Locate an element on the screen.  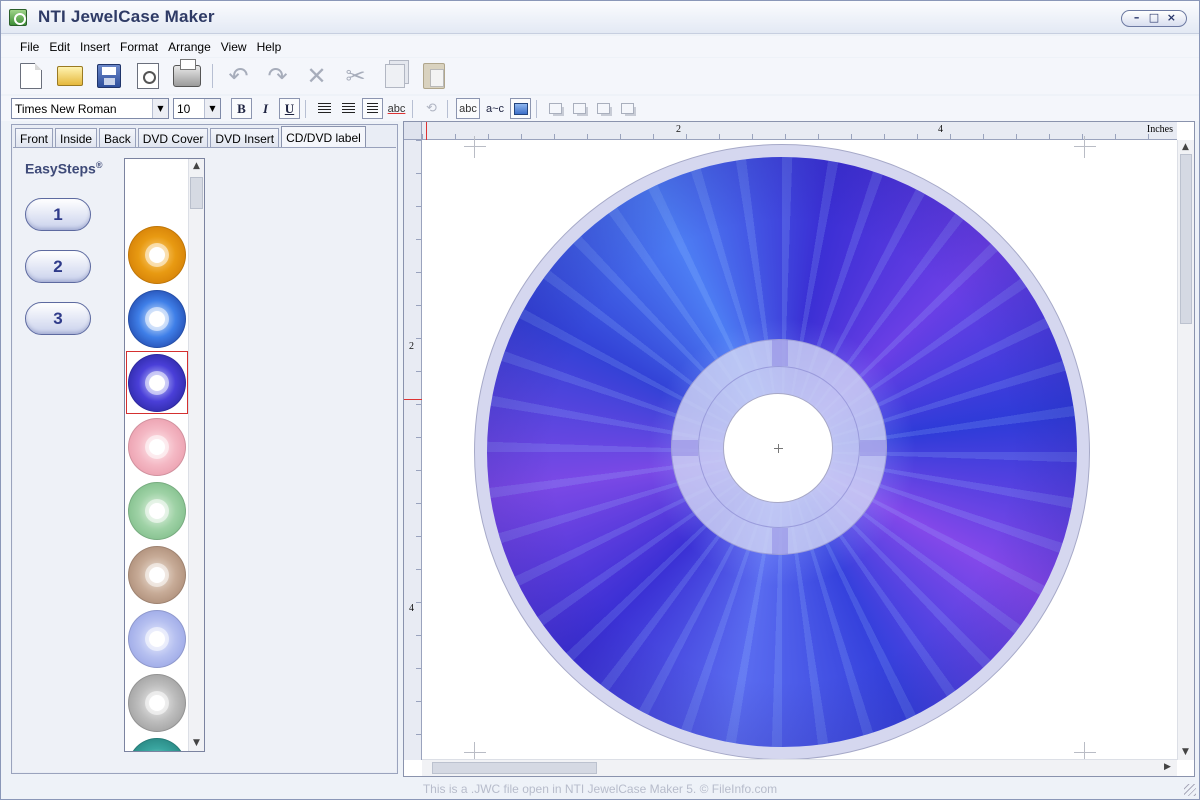
insert-text-button: abc is located at coordinates (468, 108).